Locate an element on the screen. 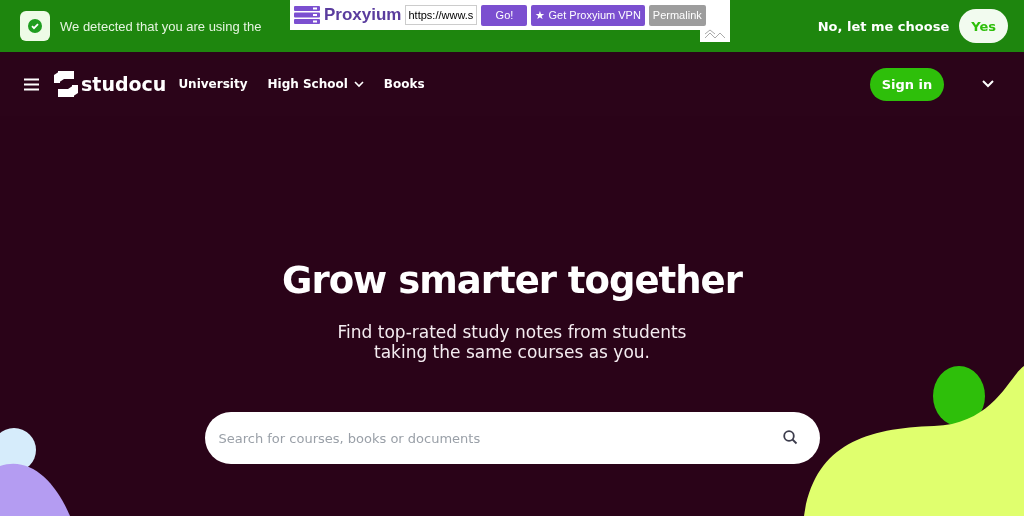 This screenshot has height=516, width=1024. proxy-brand: Proxyium is located at coordinates (363, 15).